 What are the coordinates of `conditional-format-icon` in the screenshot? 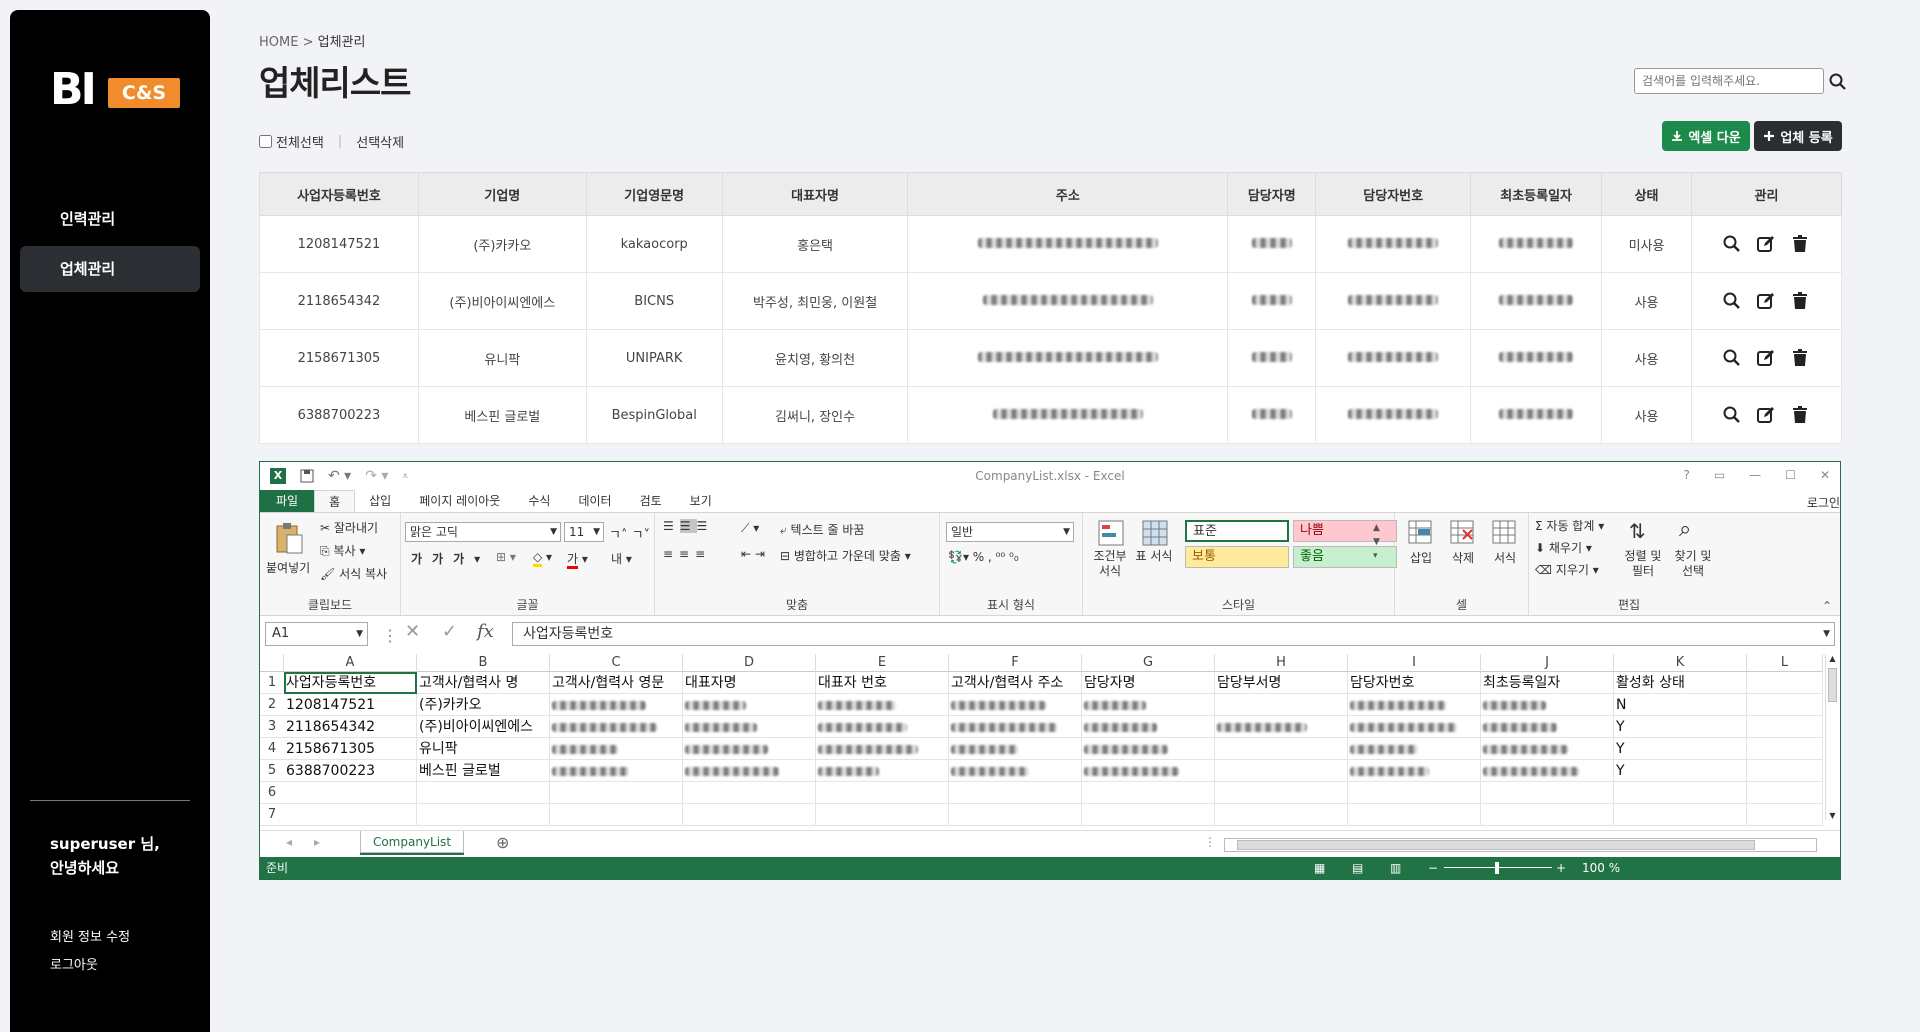 It's located at (1111, 533).